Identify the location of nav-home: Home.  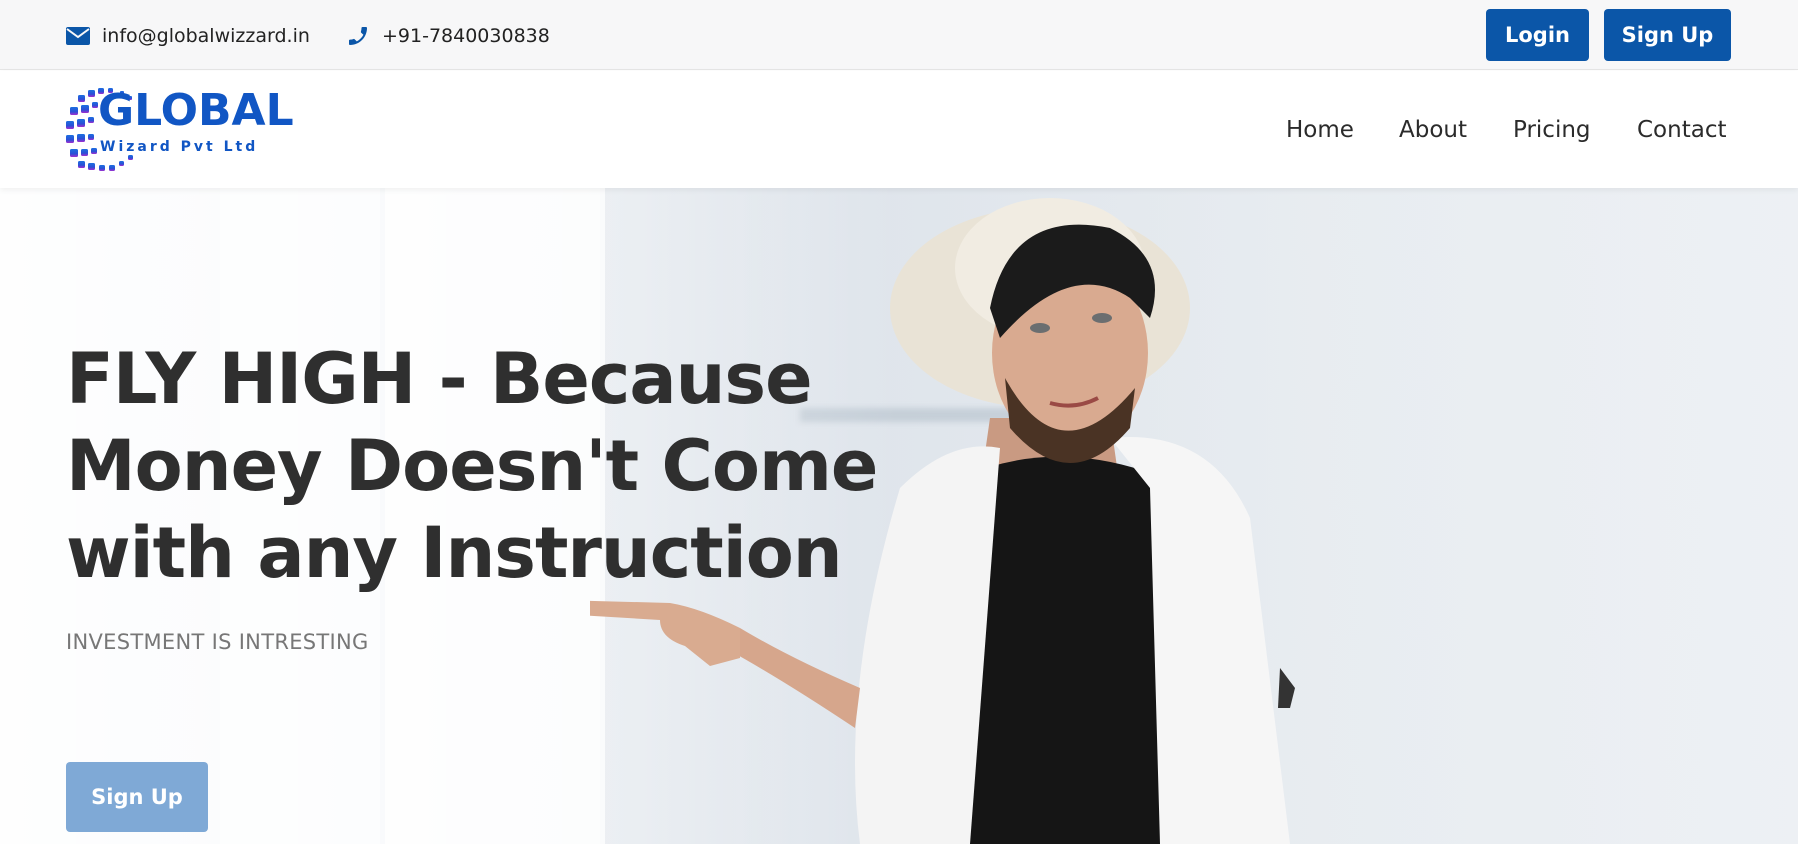
(1320, 130).